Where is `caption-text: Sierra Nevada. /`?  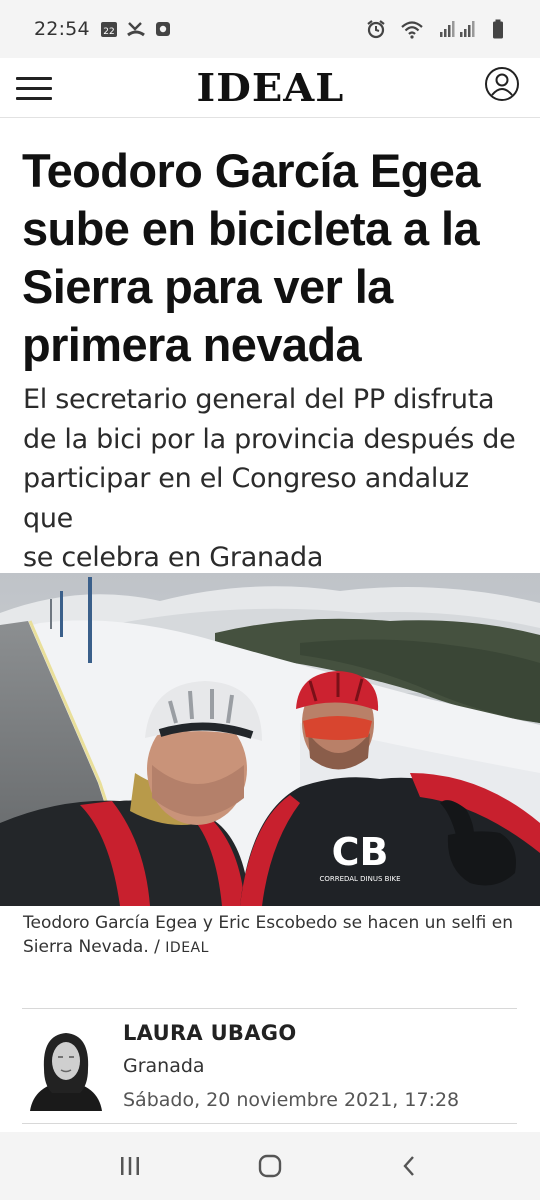 caption-text: Sierra Nevada. / is located at coordinates (94, 946).